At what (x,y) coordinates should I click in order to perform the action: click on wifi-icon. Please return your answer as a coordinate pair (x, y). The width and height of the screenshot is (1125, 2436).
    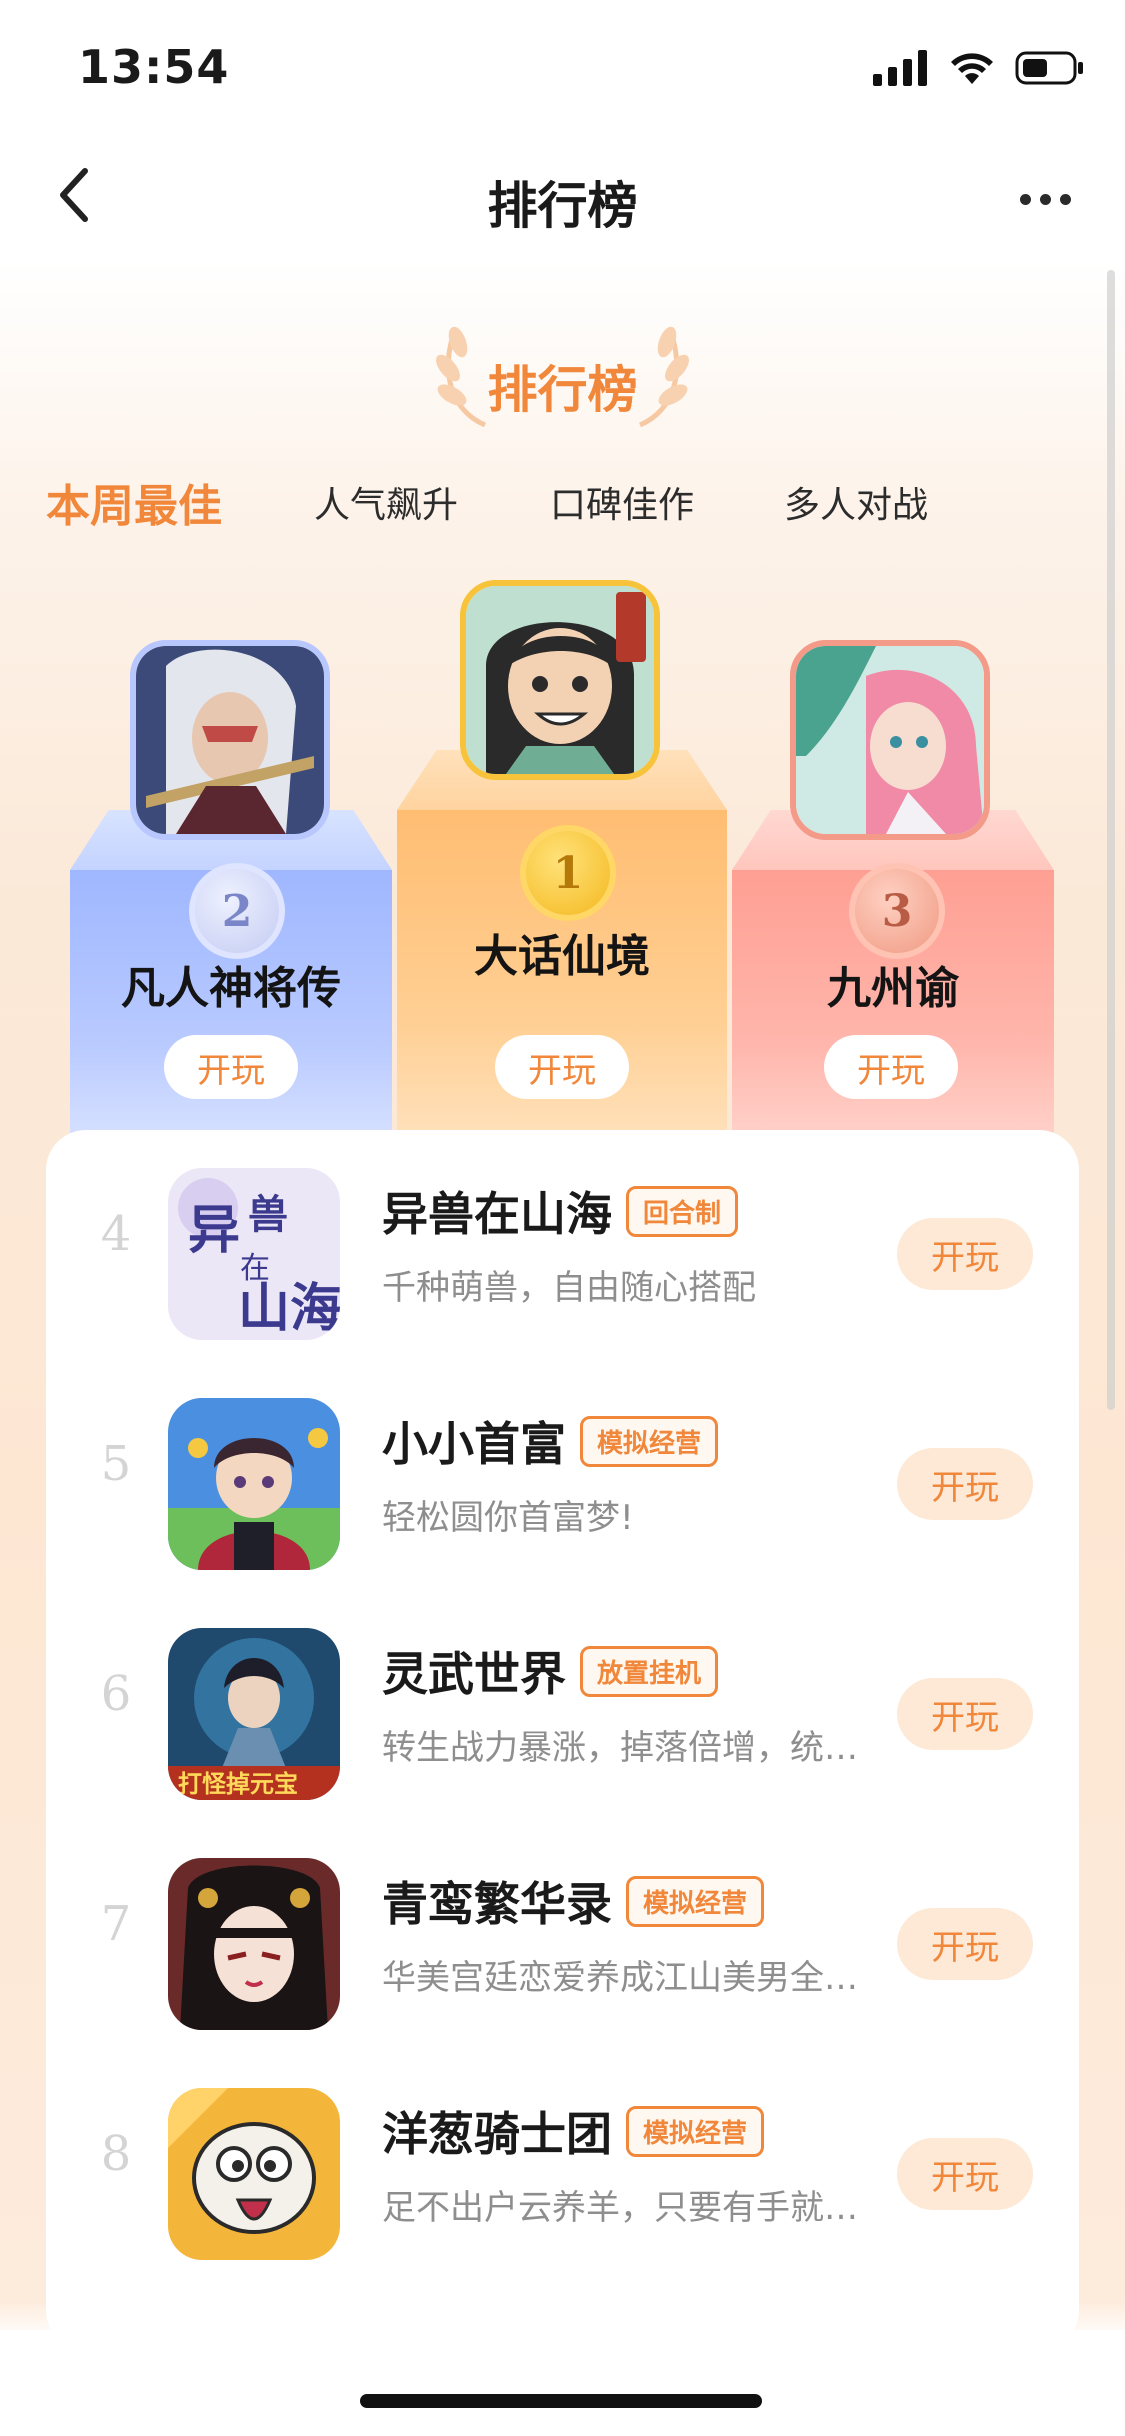
    Looking at the image, I should click on (972, 70).